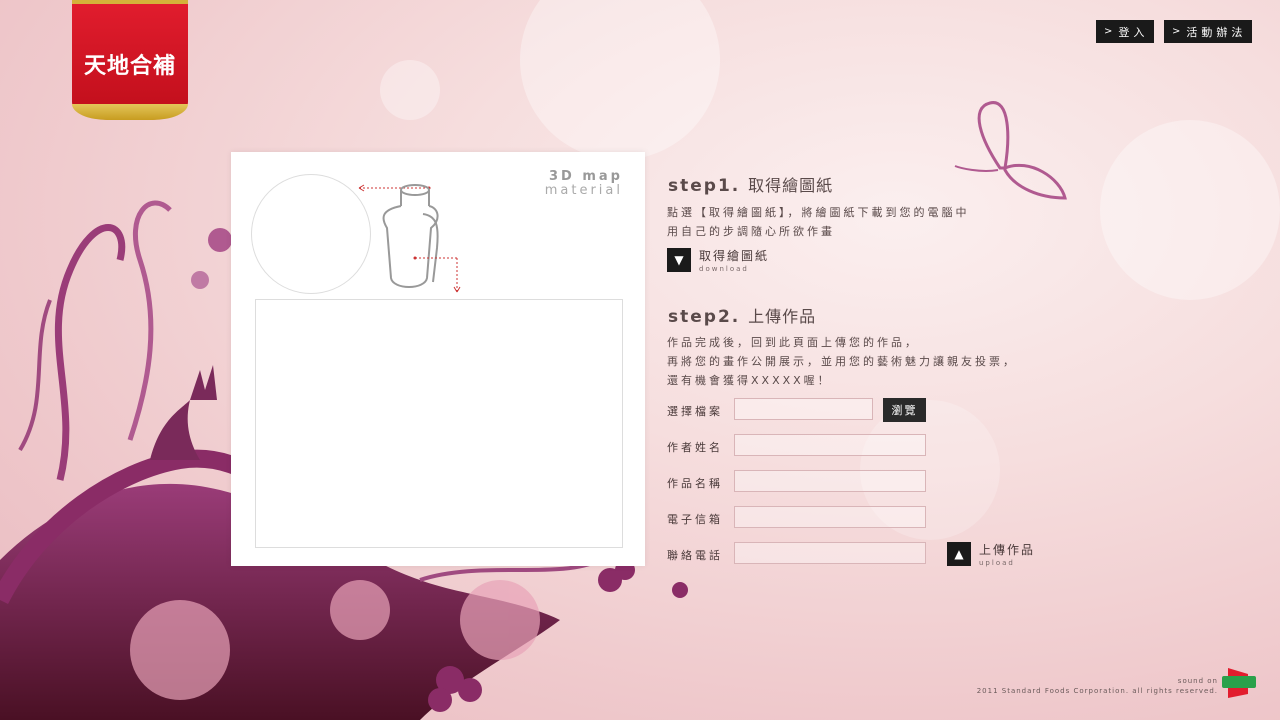  I want to click on step2-title-zh: 上傳作品, so click(782, 316).